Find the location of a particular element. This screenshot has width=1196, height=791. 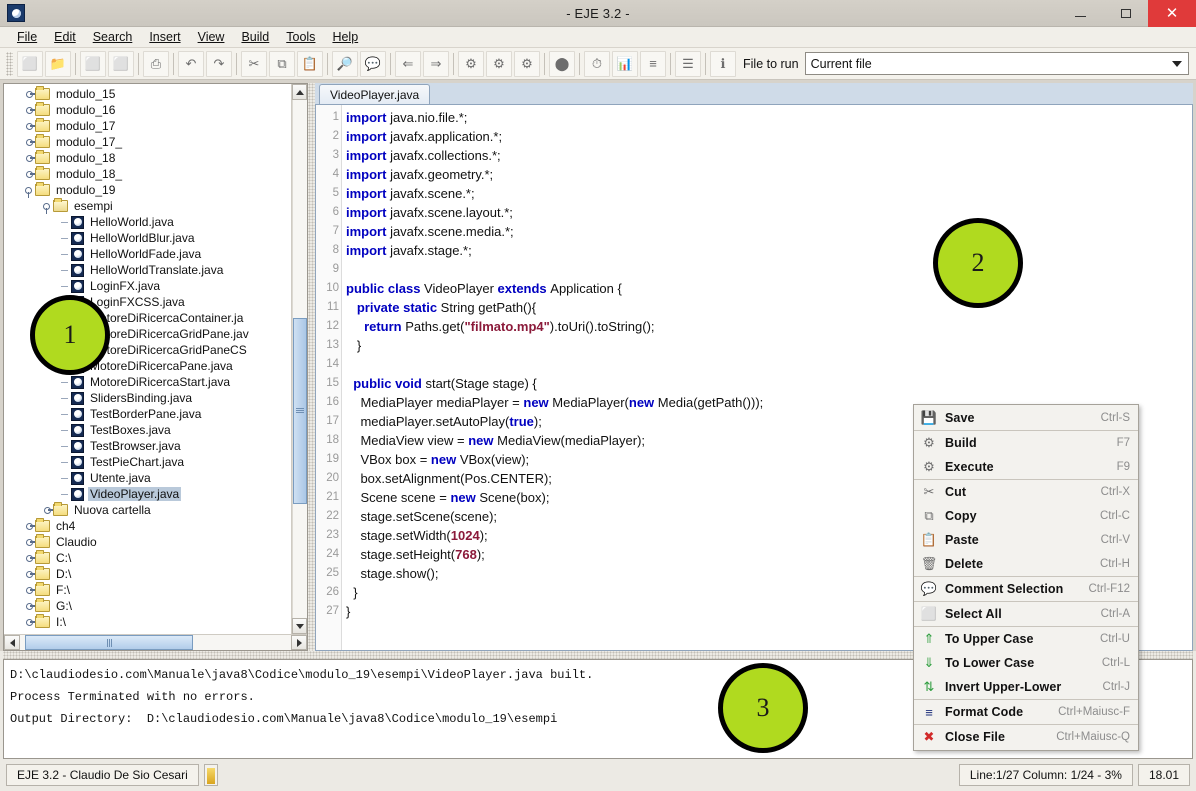

tree-node: modulo_16 is located at coordinates (147, 110).